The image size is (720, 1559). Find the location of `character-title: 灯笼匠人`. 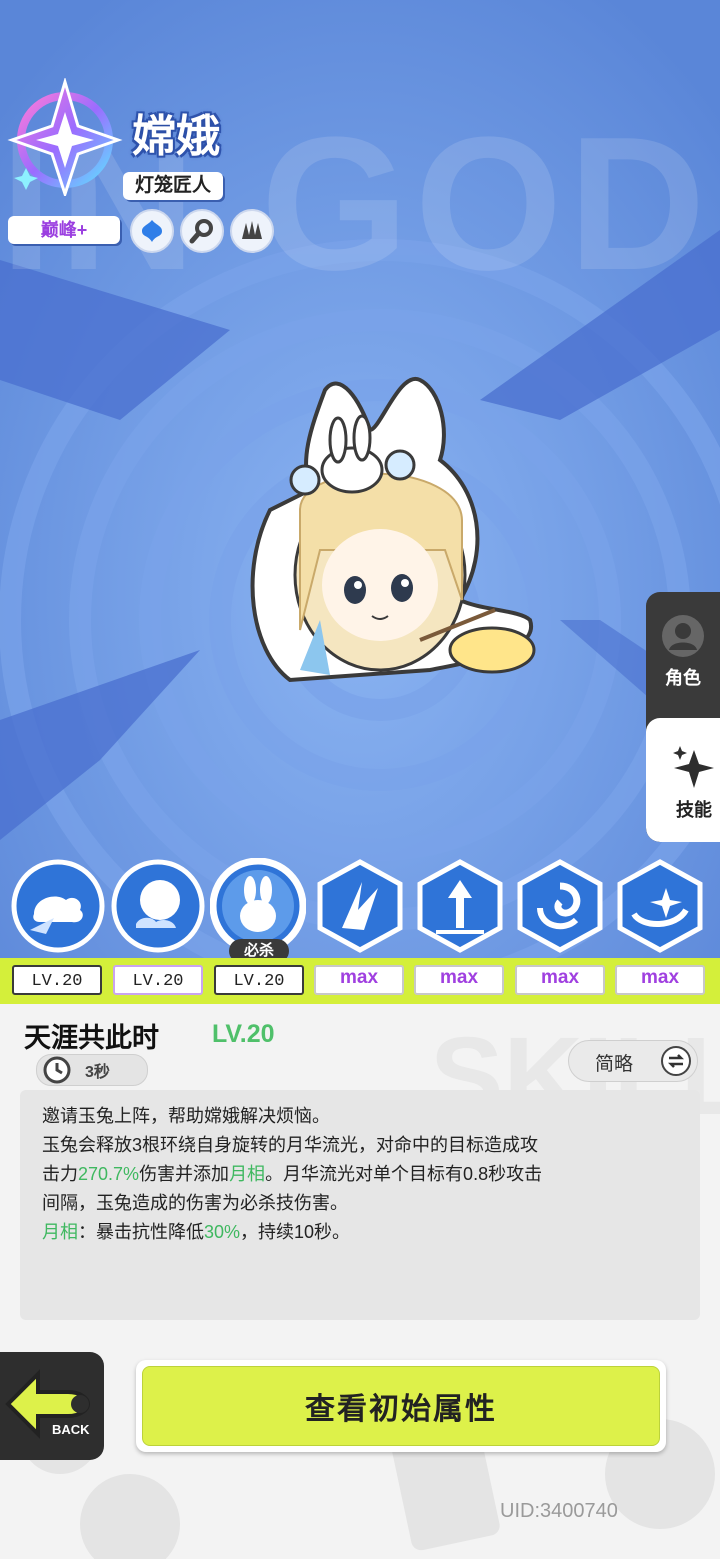

character-title: 灯笼匠人 is located at coordinates (173, 186).